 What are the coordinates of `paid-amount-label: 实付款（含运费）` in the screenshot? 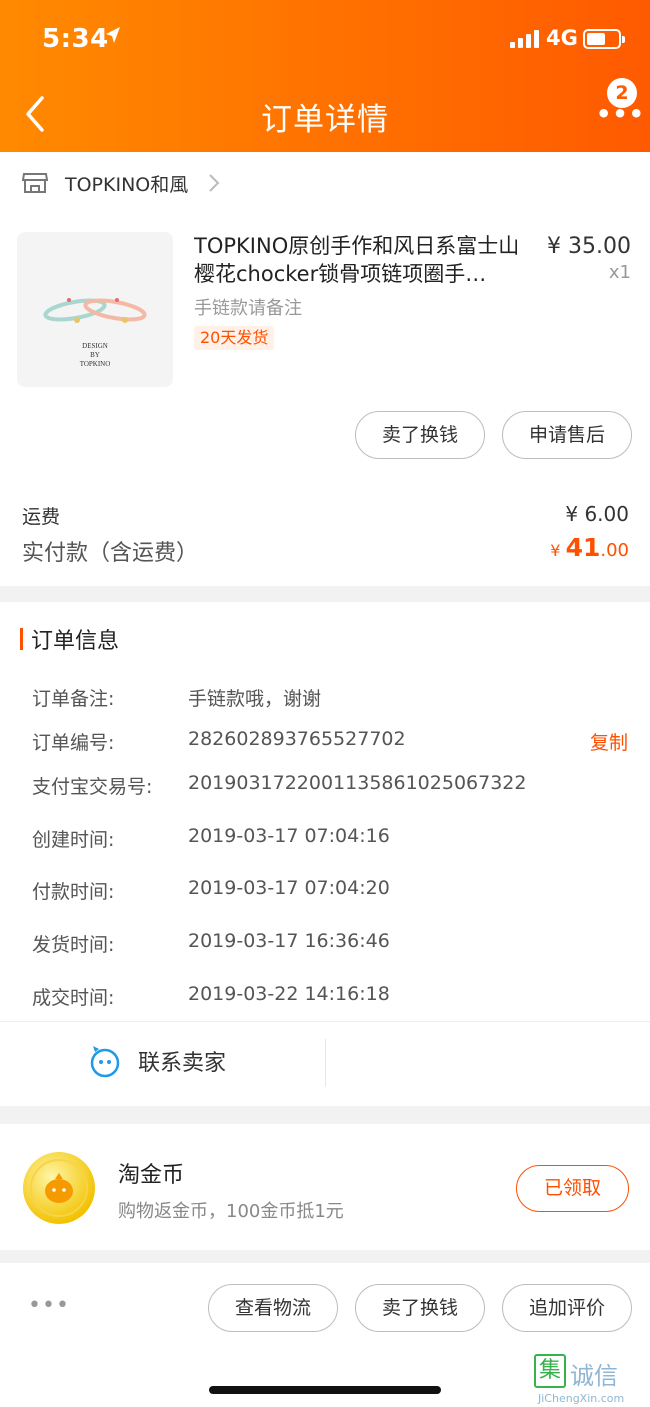 It's located at (110, 553).